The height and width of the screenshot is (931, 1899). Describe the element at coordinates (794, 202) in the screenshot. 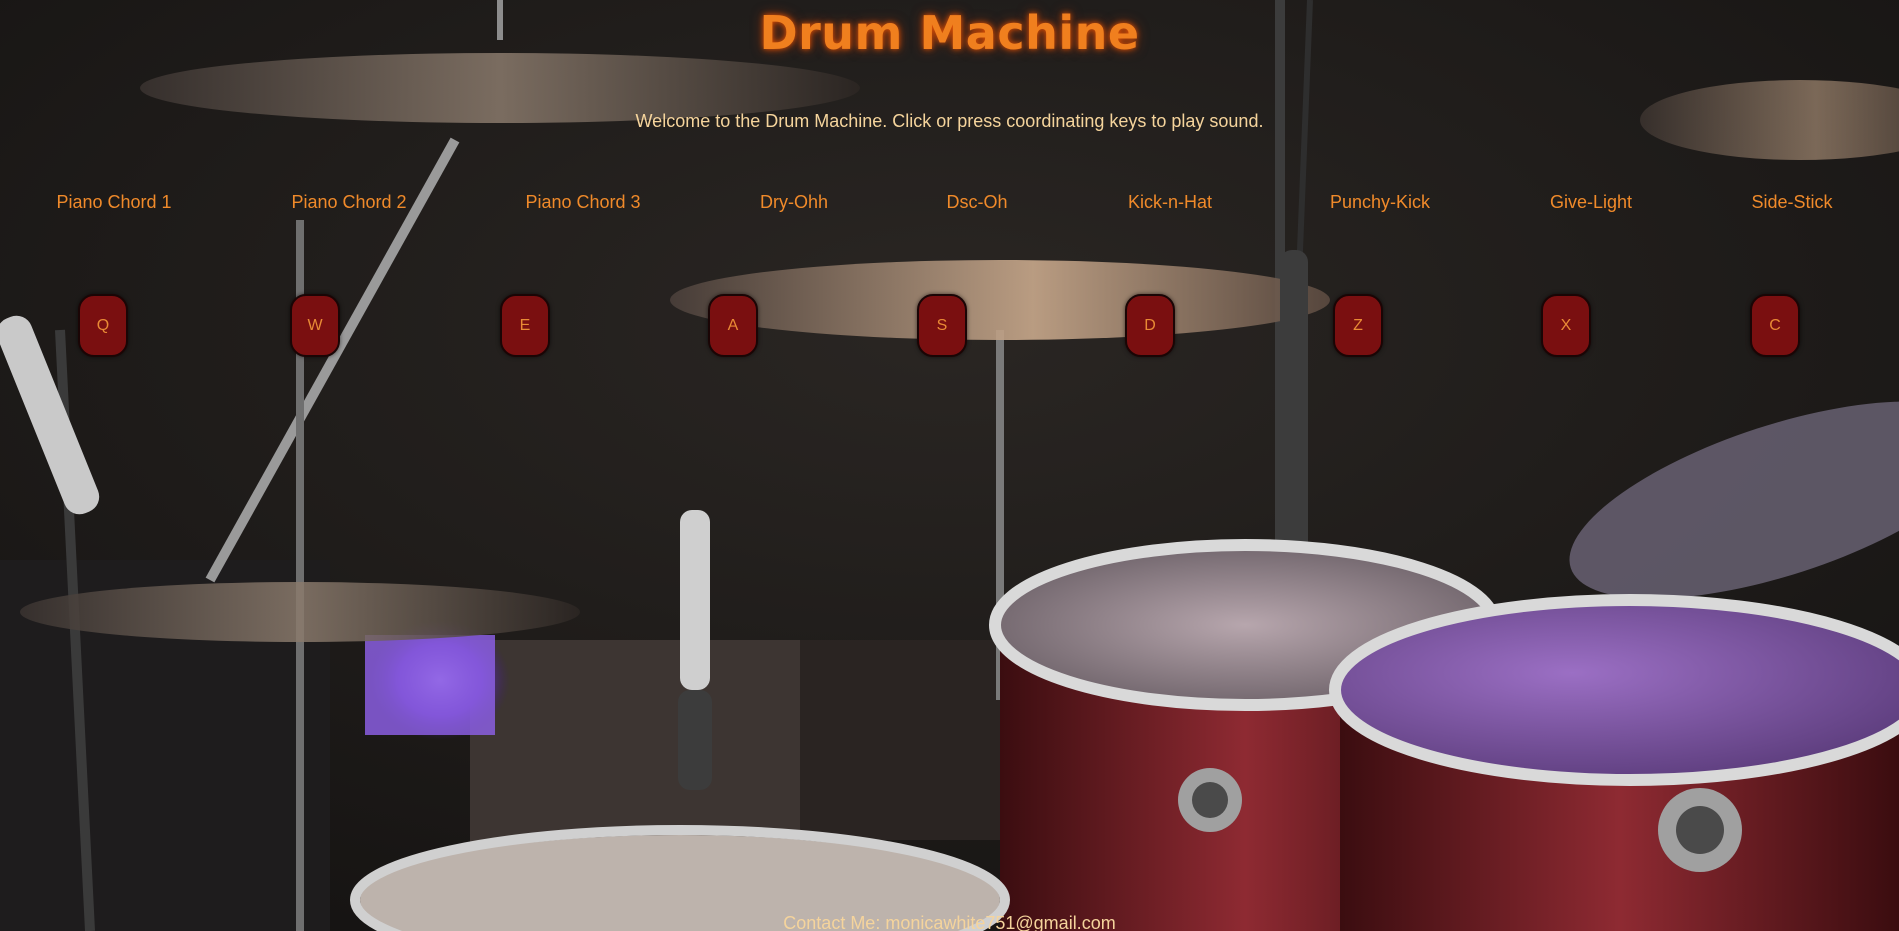

I see `sound-label-dry-ohh: Dry-Ohh` at that location.